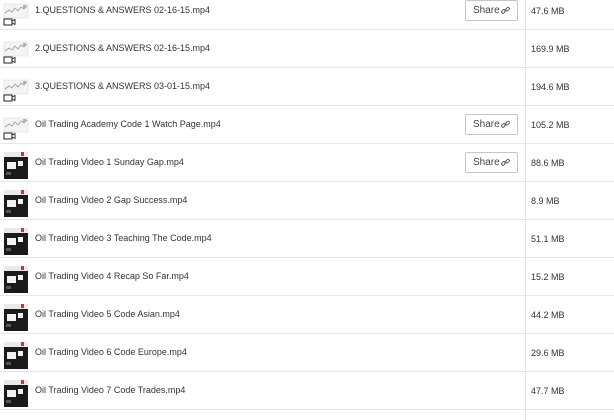 The height and width of the screenshot is (420, 614). Describe the element at coordinates (107, 314) in the screenshot. I see `file-name: Oil Trading Video 5 Code Asian.mp4` at that location.